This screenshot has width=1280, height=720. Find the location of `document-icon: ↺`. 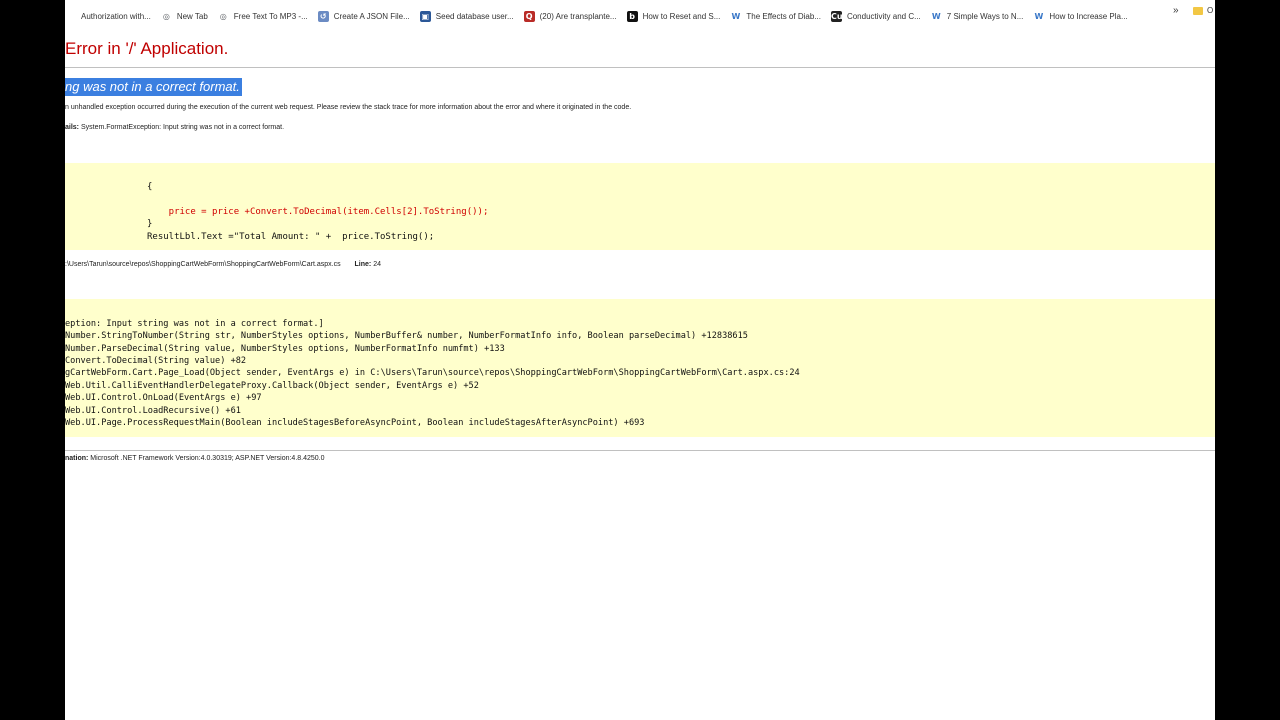

document-icon: ↺ is located at coordinates (323, 16).